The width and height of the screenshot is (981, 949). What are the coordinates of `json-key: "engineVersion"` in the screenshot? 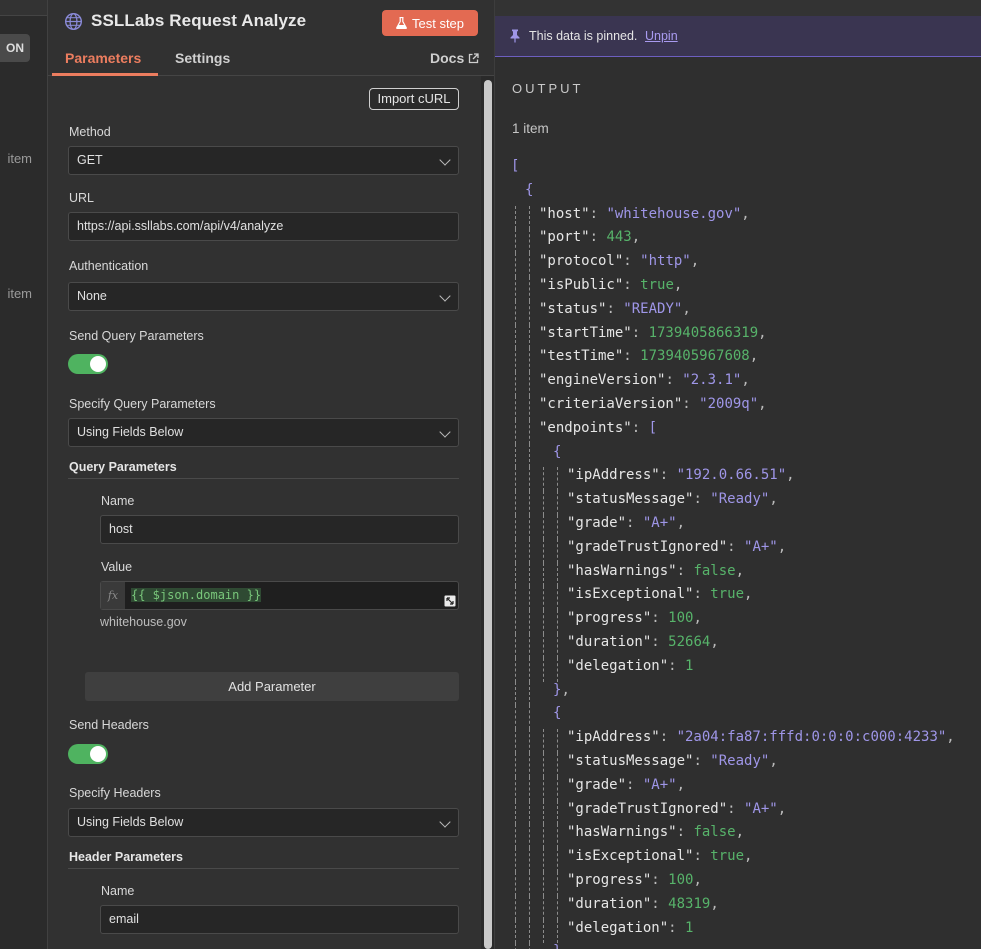 It's located at (602, 380).